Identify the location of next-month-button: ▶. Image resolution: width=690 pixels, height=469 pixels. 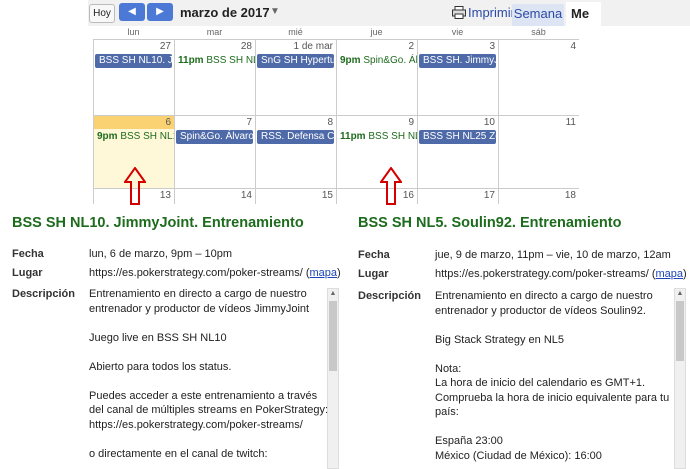
(160, 12).